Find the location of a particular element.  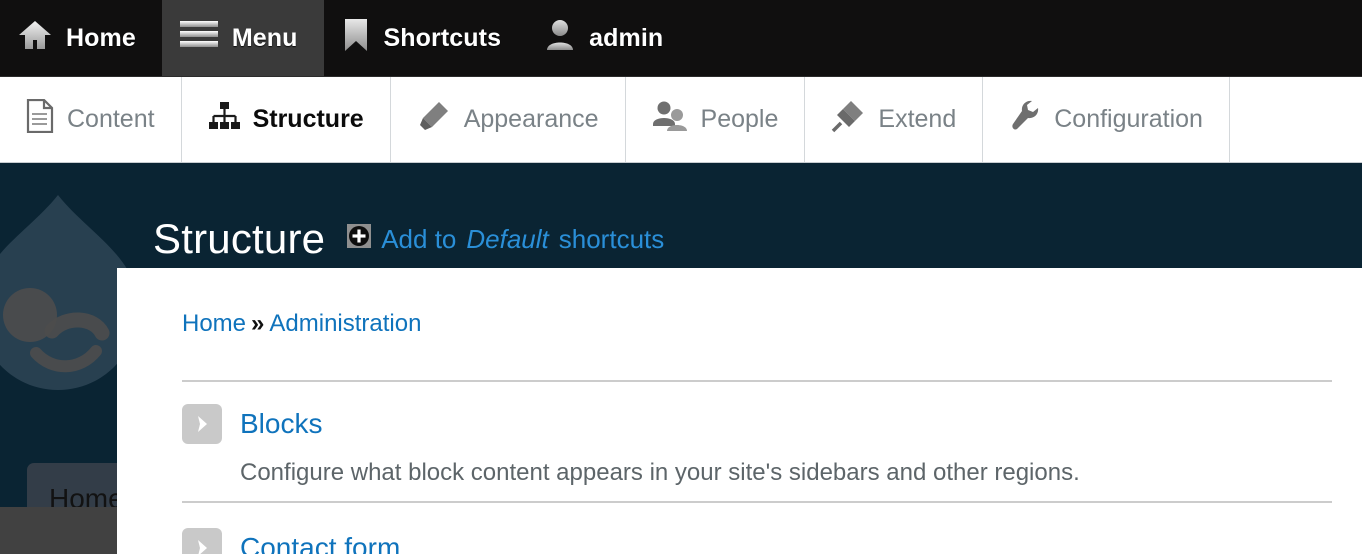

people-icon is located at coordinates (670, 119).